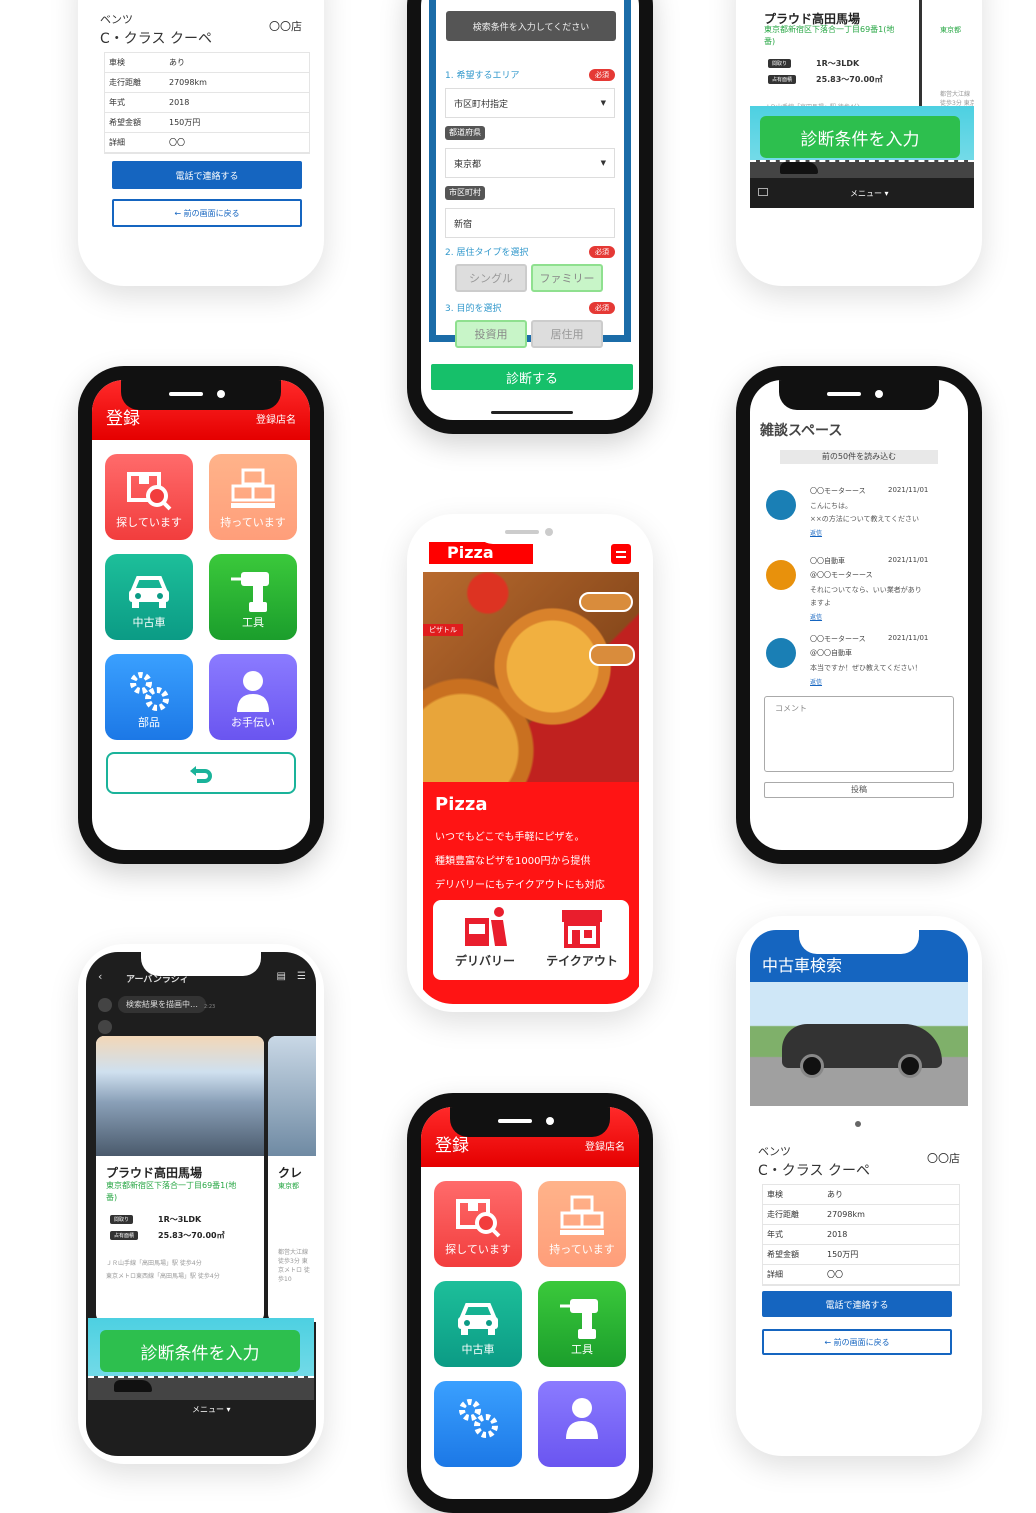 Image resolution: width=1036 pixels, height=1513 pixels. What do you see at coordinates (908, 638) in the screenshot?
I see `post-date: 2021/11/01` at bounding box center [908, 638].